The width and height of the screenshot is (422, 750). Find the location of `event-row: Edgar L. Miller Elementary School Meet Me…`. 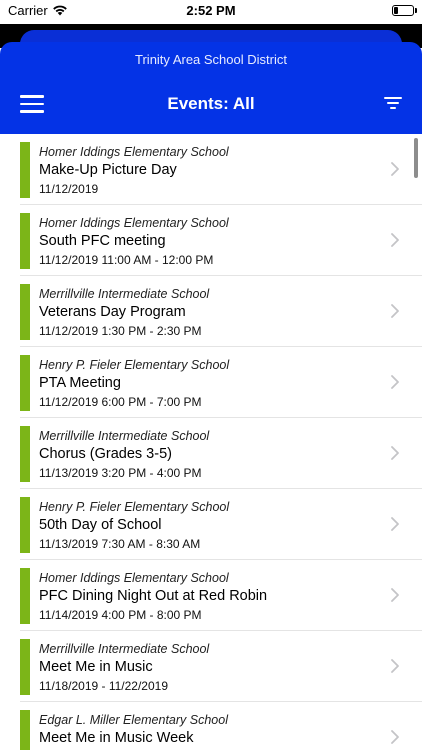

event-row: Edgar L. Miller Elementary School Meet Me… is located at coordinates (211, 726).